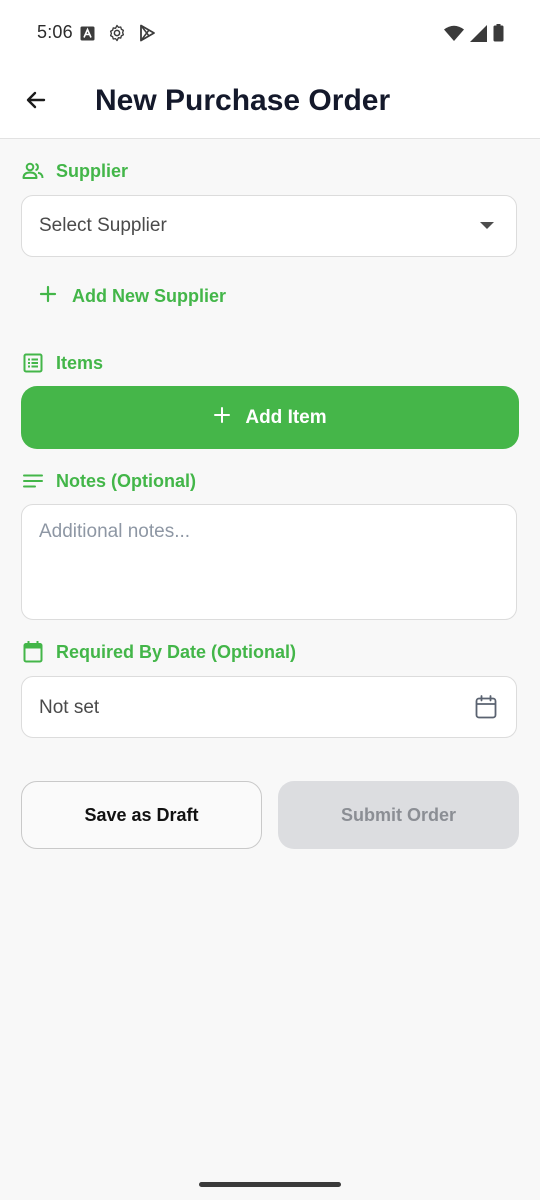 The height and width of the screenshot is (1200, 540). Describe the element at coordinates (80, 362) in the screenshot. I see `items-label-text: Items` at that location.